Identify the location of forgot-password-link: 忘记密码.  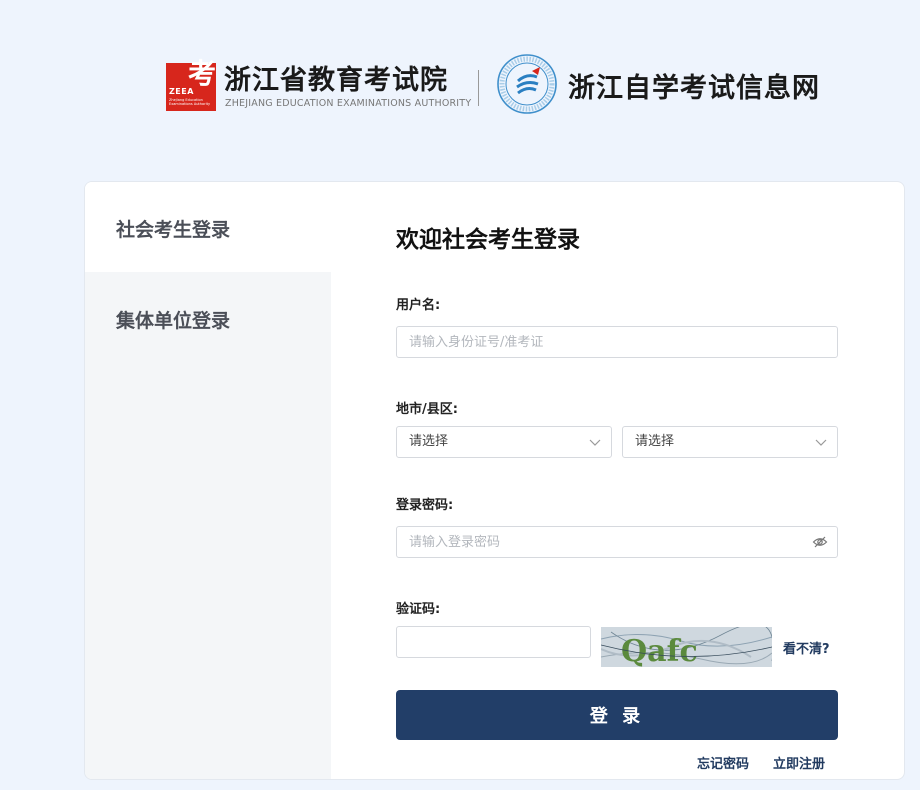
(723, 762).